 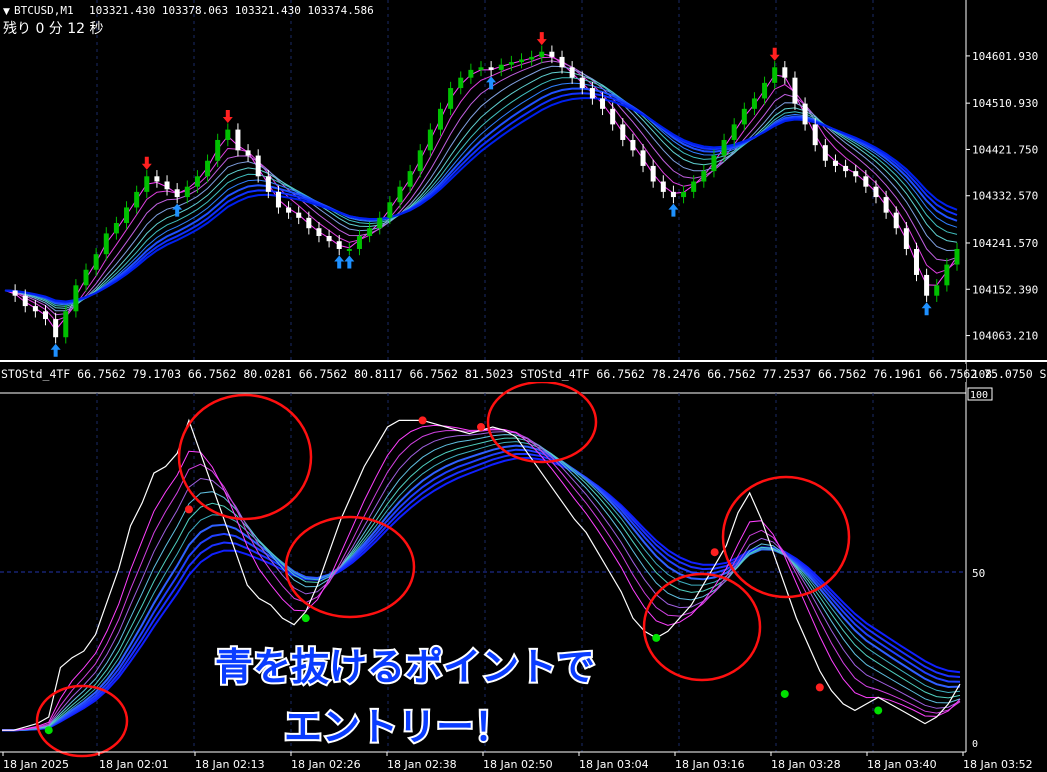 I want to click on time-tick-label: 18 Jan 2025, so click(x=36, y=764).